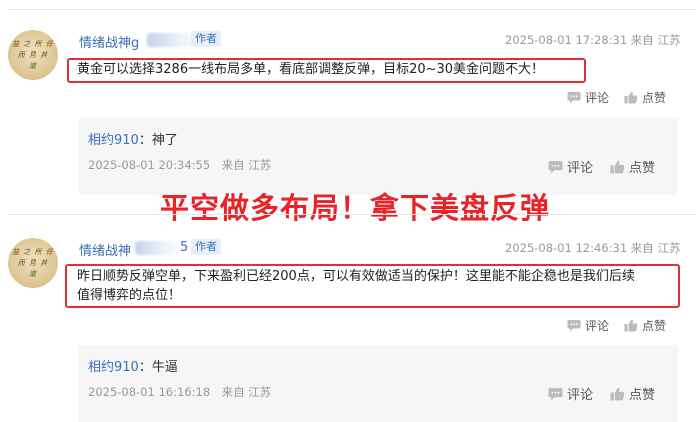 The width and height of the screenshot is (696, 422). What do you see at coordinates (184, 247) in the screenshot?
I see `author-name-suffix: 5` at bounding box center [184, 247].